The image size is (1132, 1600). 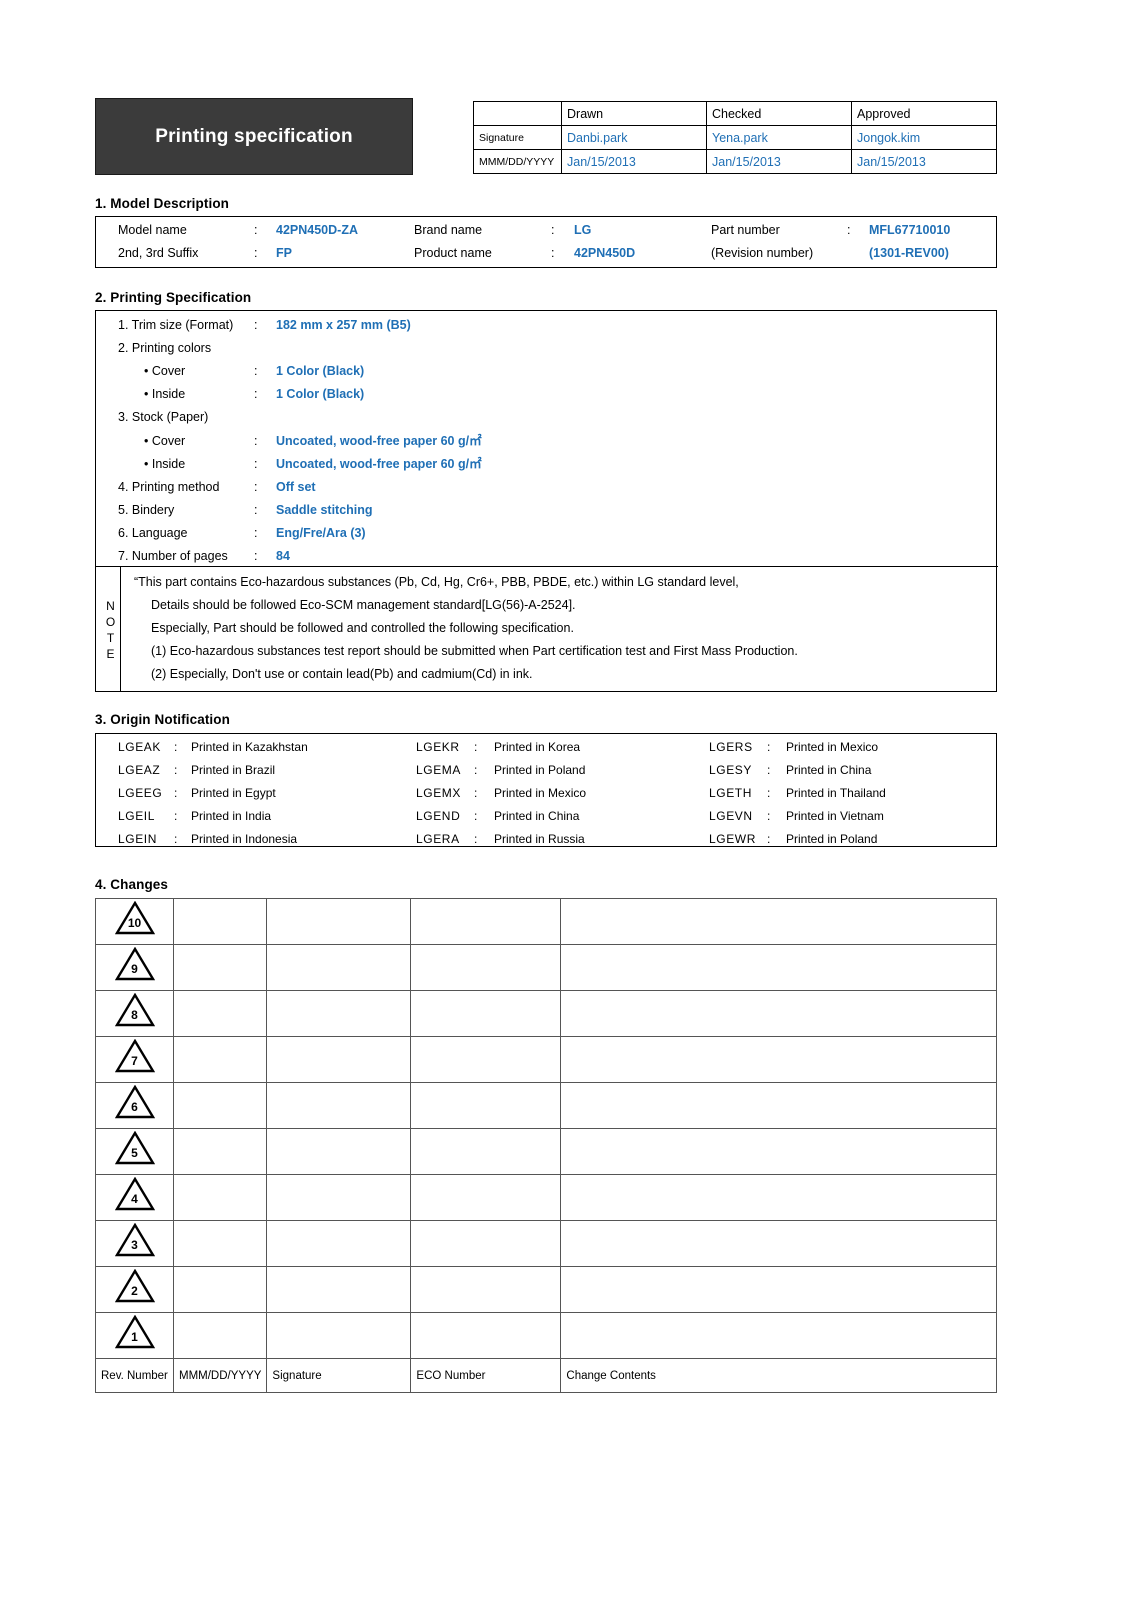 I want to click on rev-marker-cell: 6, so click(x=134, y=1105).